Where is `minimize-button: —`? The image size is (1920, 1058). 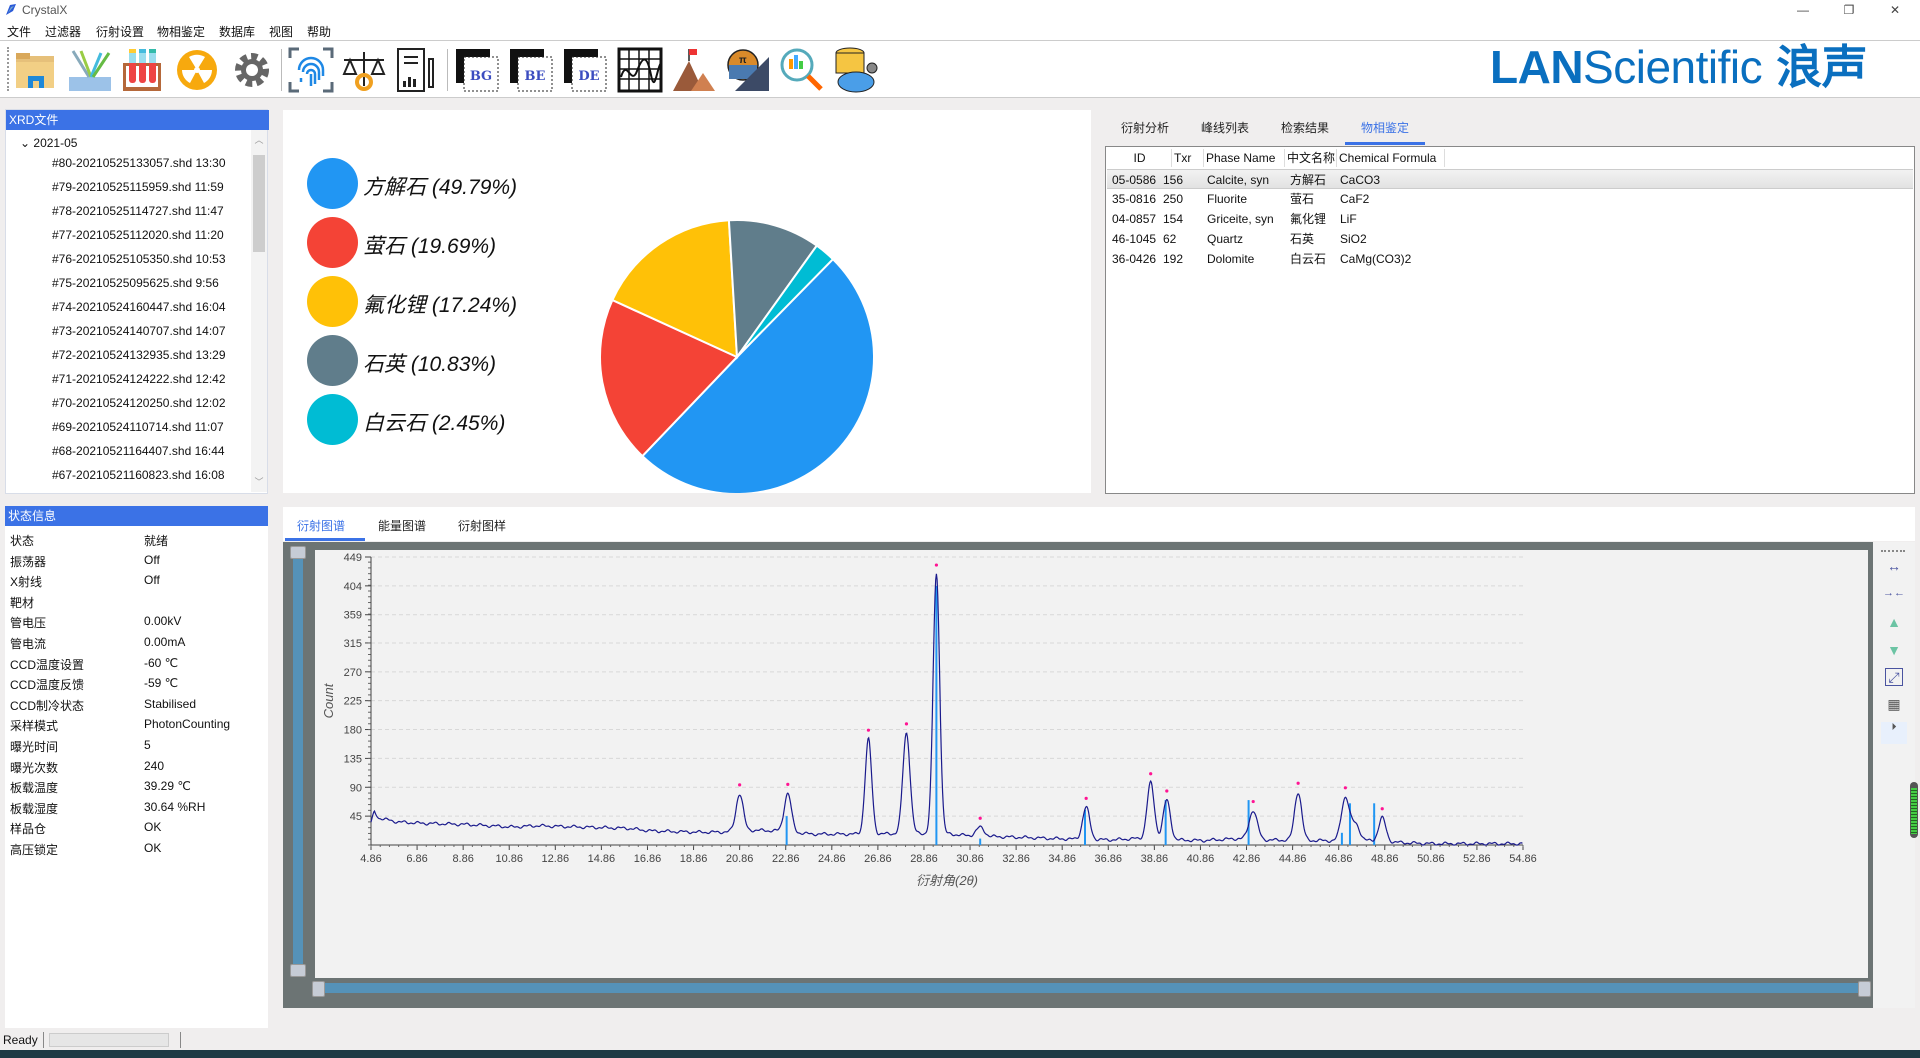
minimize-button: — is located at coordinates (1803, 10).